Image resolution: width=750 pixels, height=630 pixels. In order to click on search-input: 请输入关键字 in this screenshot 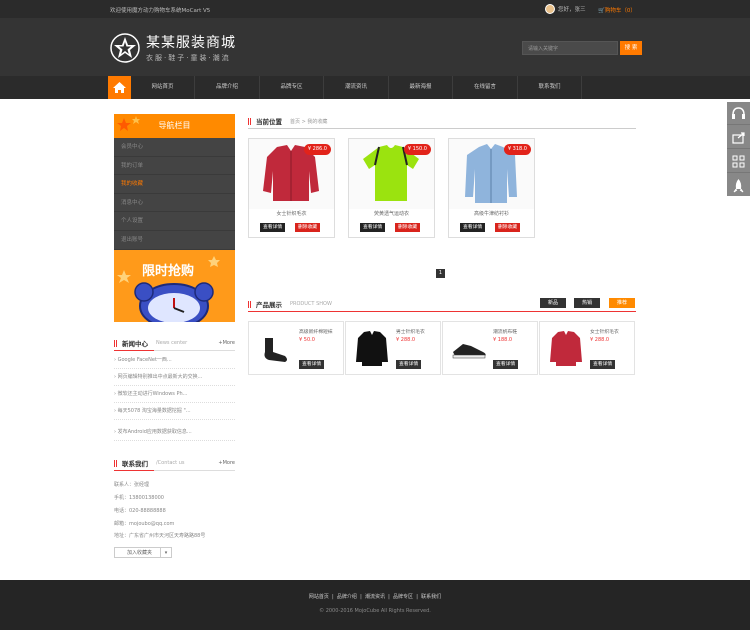, I will do `click(570, 48)`.